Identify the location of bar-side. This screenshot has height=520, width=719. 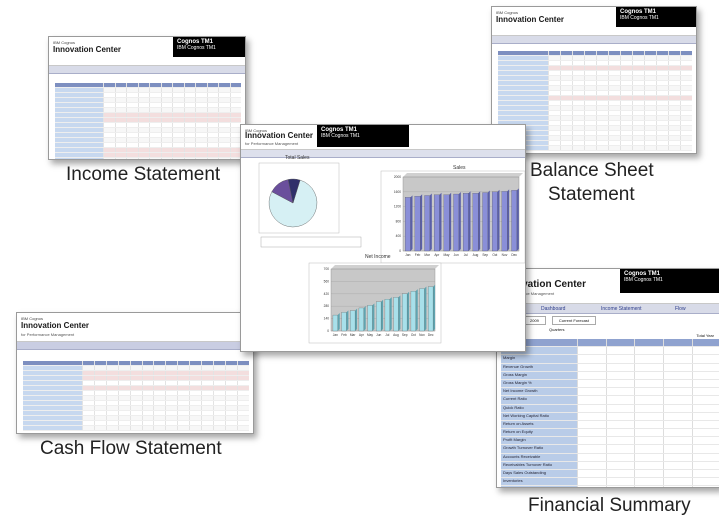
(338, 322).